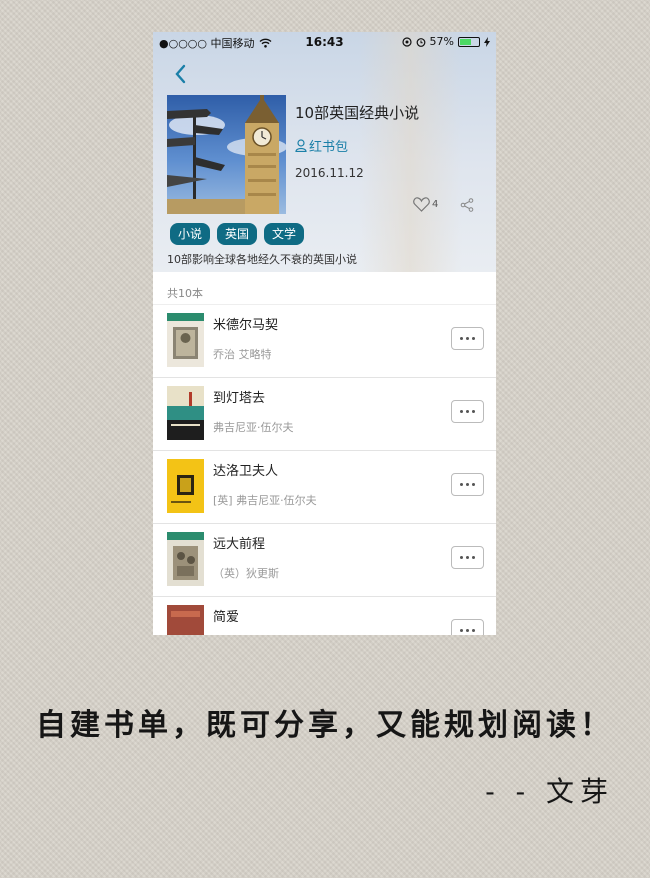 The width and height of the screenshot is (650, 878). I want to click on like-button: 4, so click(425, 204).